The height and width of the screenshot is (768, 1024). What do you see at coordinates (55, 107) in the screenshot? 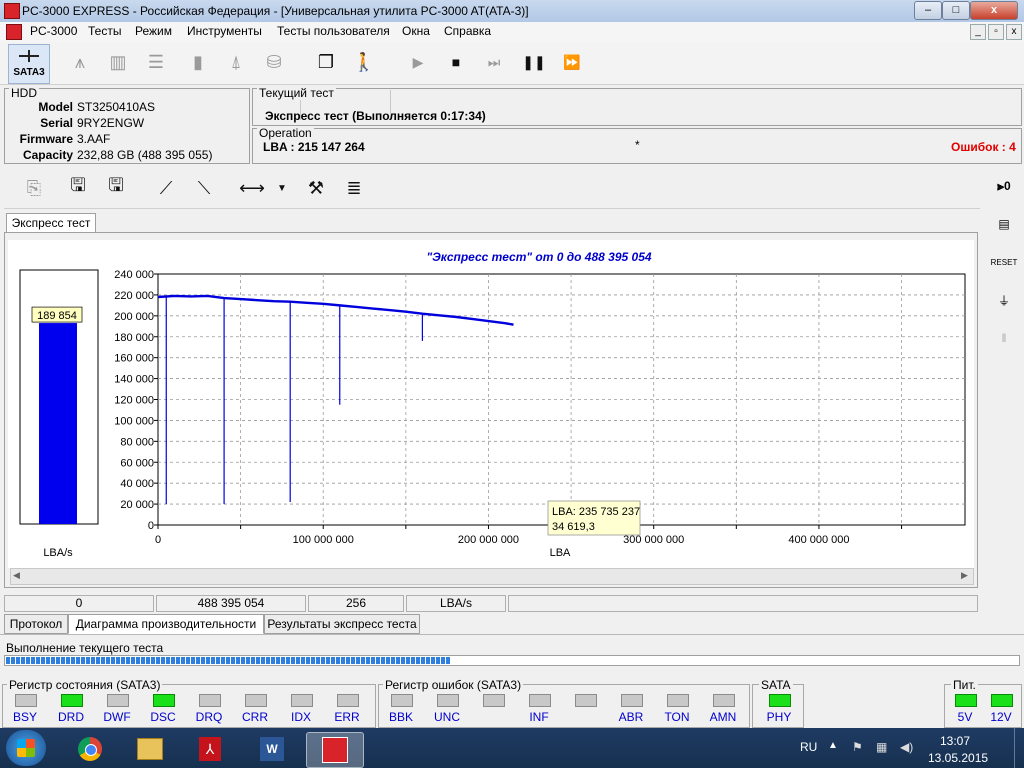
I see `model-label: Model` at bounding box center [55, 107].